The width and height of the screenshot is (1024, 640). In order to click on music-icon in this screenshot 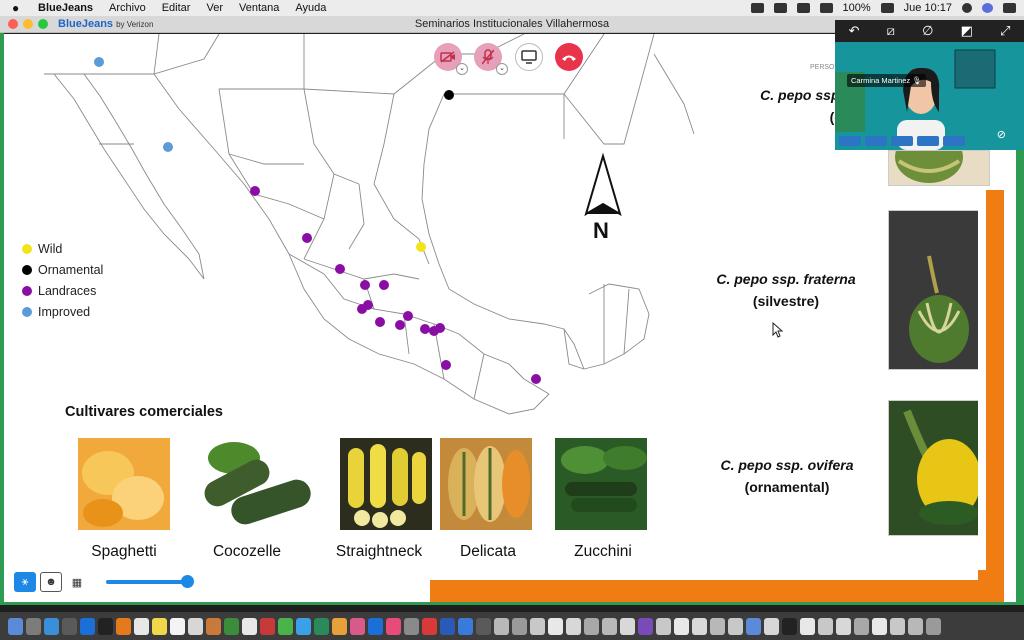, I will do `click(393, 626)`.